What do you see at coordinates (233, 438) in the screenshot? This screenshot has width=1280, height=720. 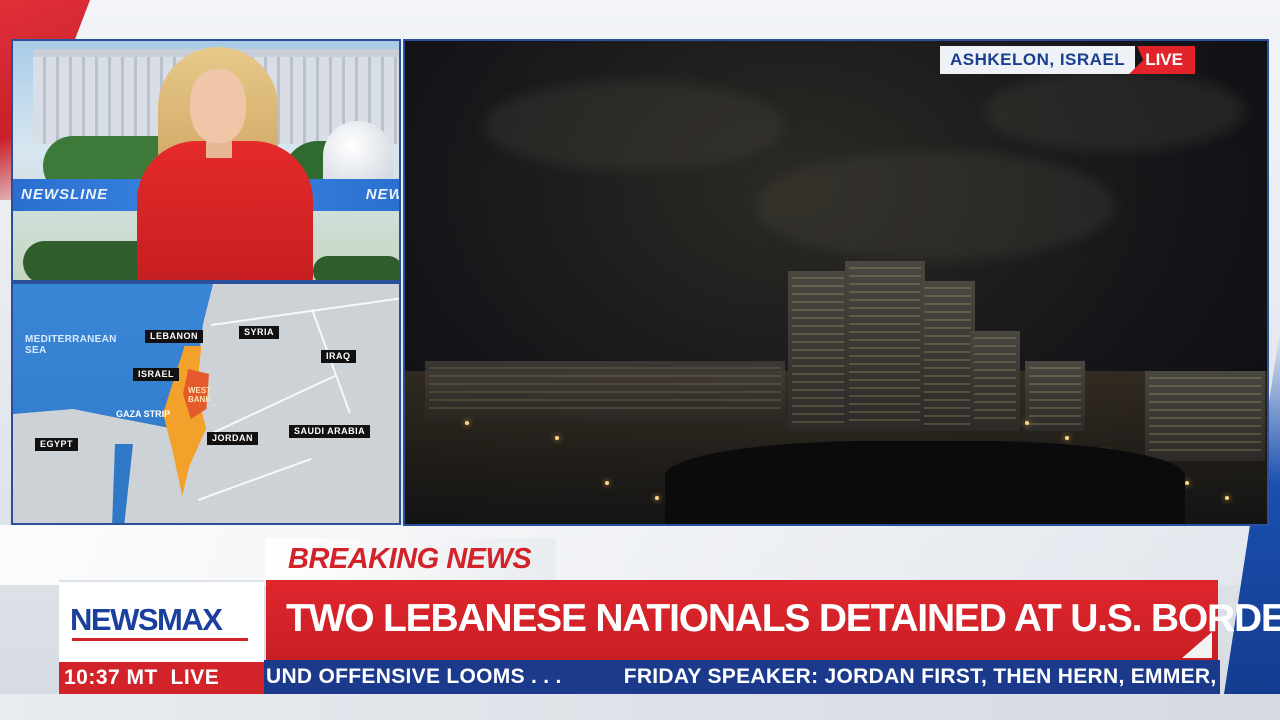 I see `label-jordan: JORDAN` at bounding box center [233, 438].